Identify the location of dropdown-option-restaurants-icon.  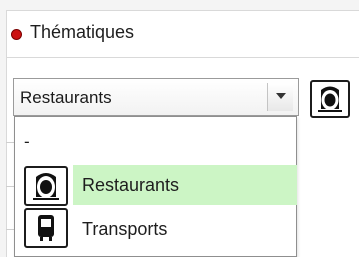
(46, 186).